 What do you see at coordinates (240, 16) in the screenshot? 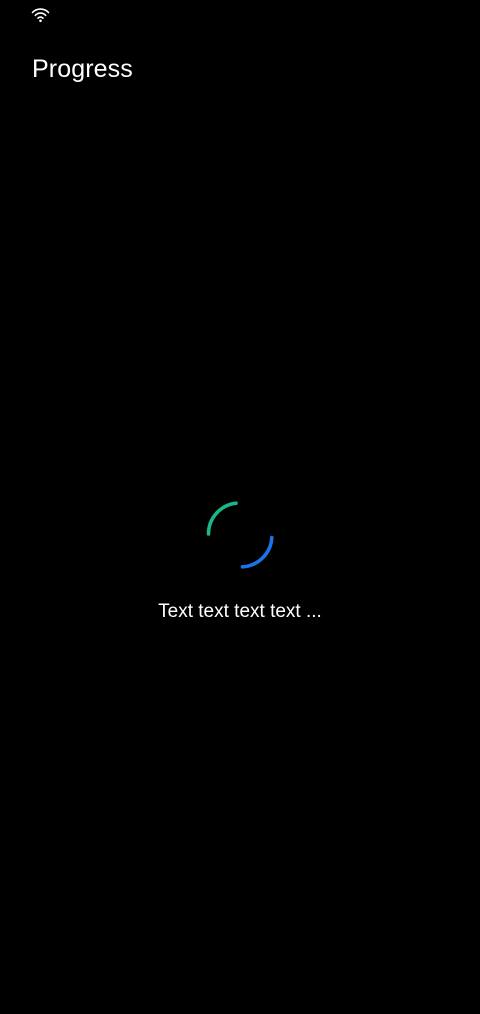
I see `status-bar` at bounding box center [240, 16].